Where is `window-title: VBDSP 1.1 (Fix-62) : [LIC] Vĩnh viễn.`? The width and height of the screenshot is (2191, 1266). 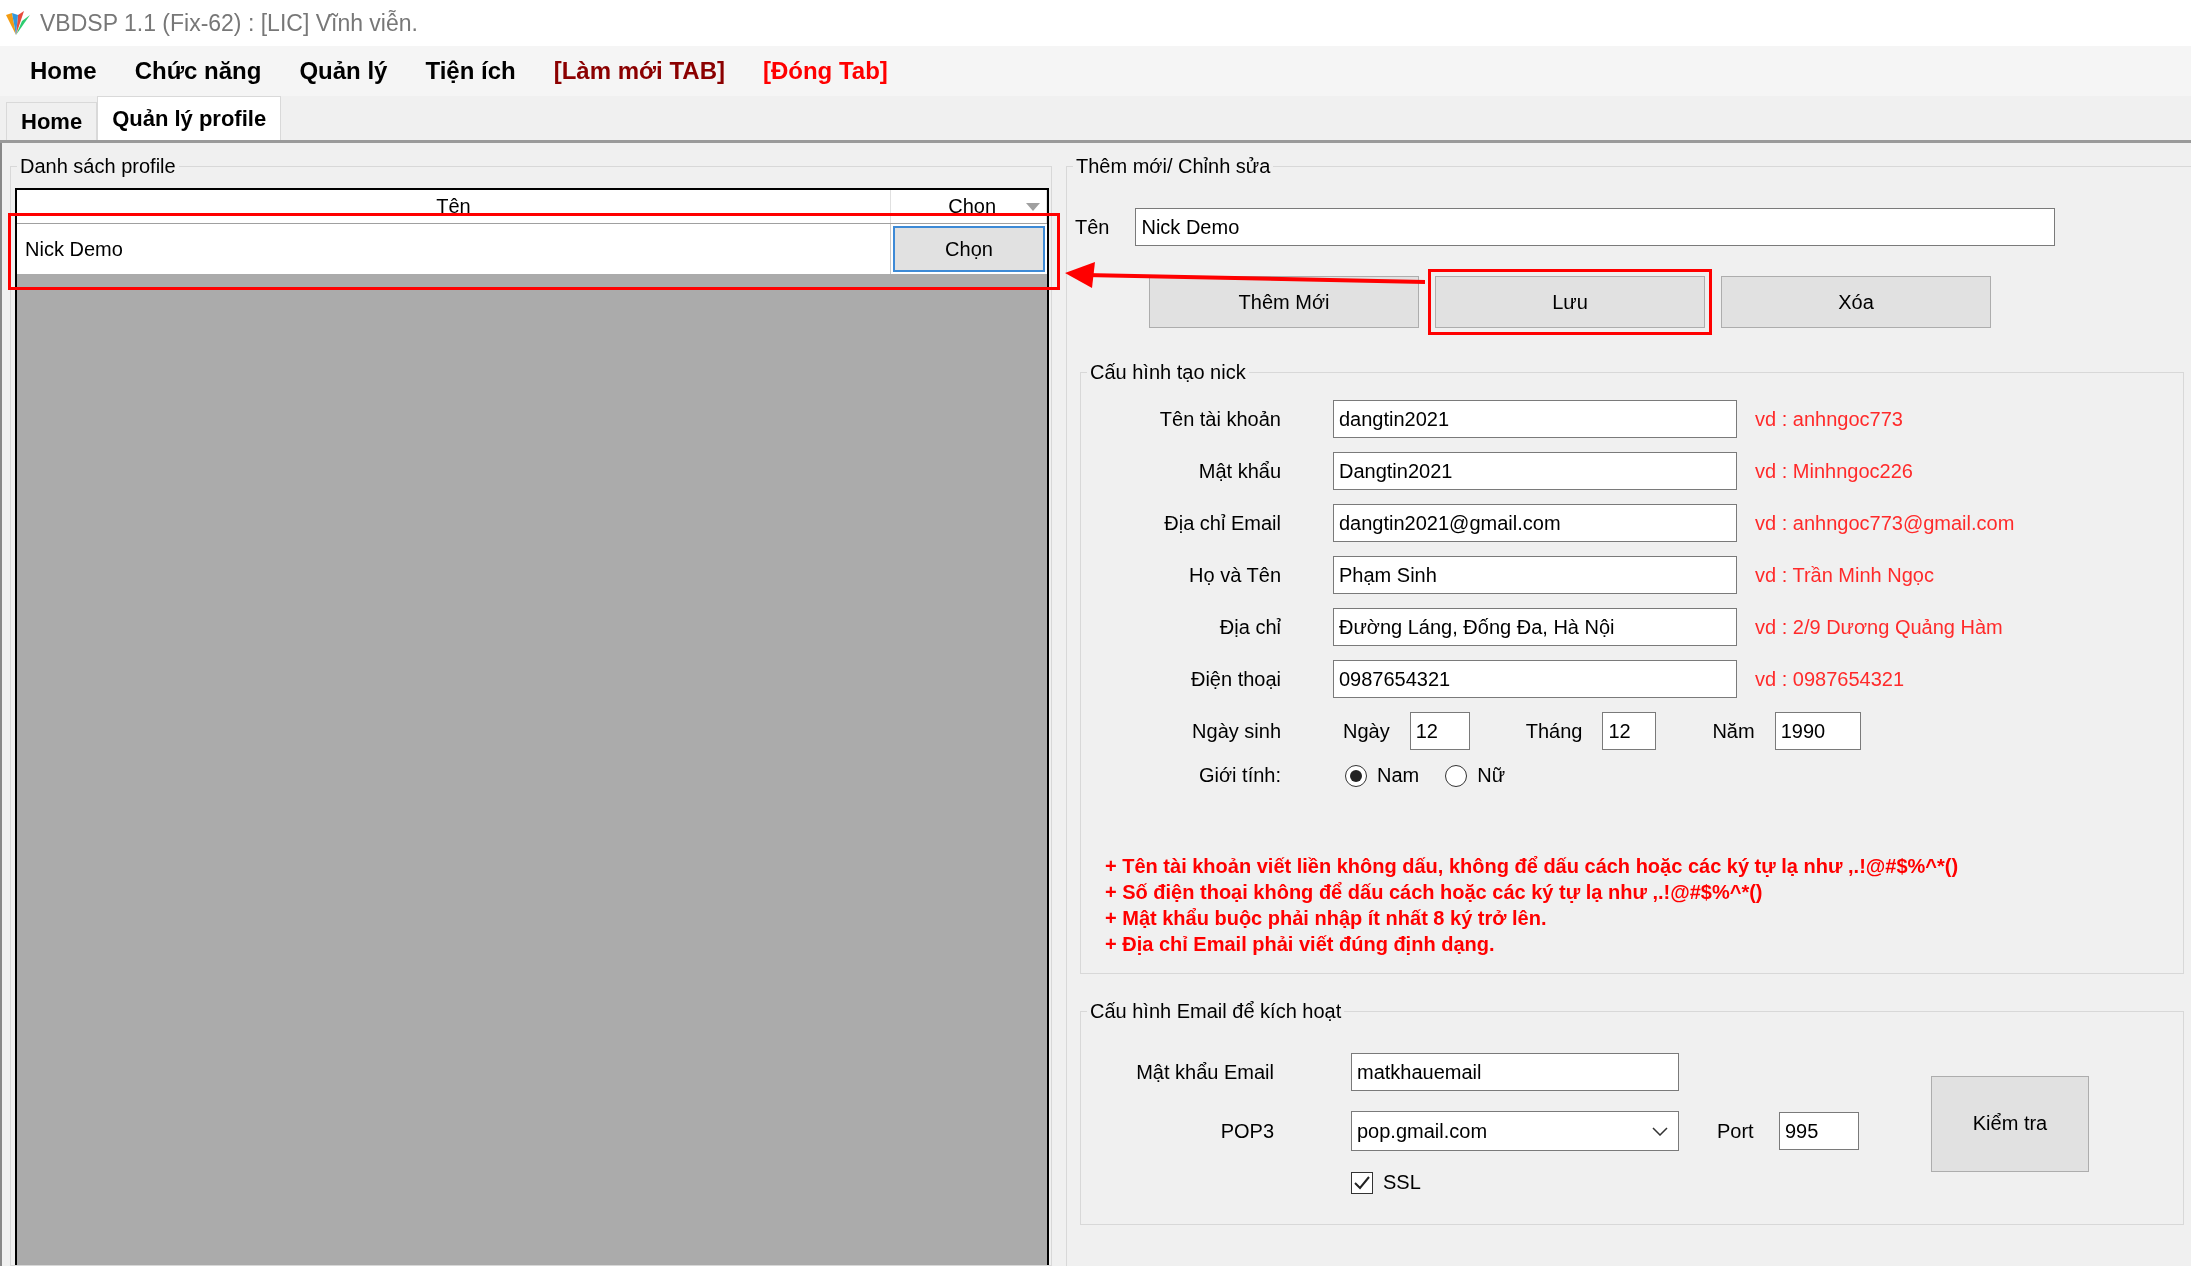
window-title: VBDSP 1.1 (Fix-62) : [LIC] Vĩnh viễn. is located at coordinates (229, 23).